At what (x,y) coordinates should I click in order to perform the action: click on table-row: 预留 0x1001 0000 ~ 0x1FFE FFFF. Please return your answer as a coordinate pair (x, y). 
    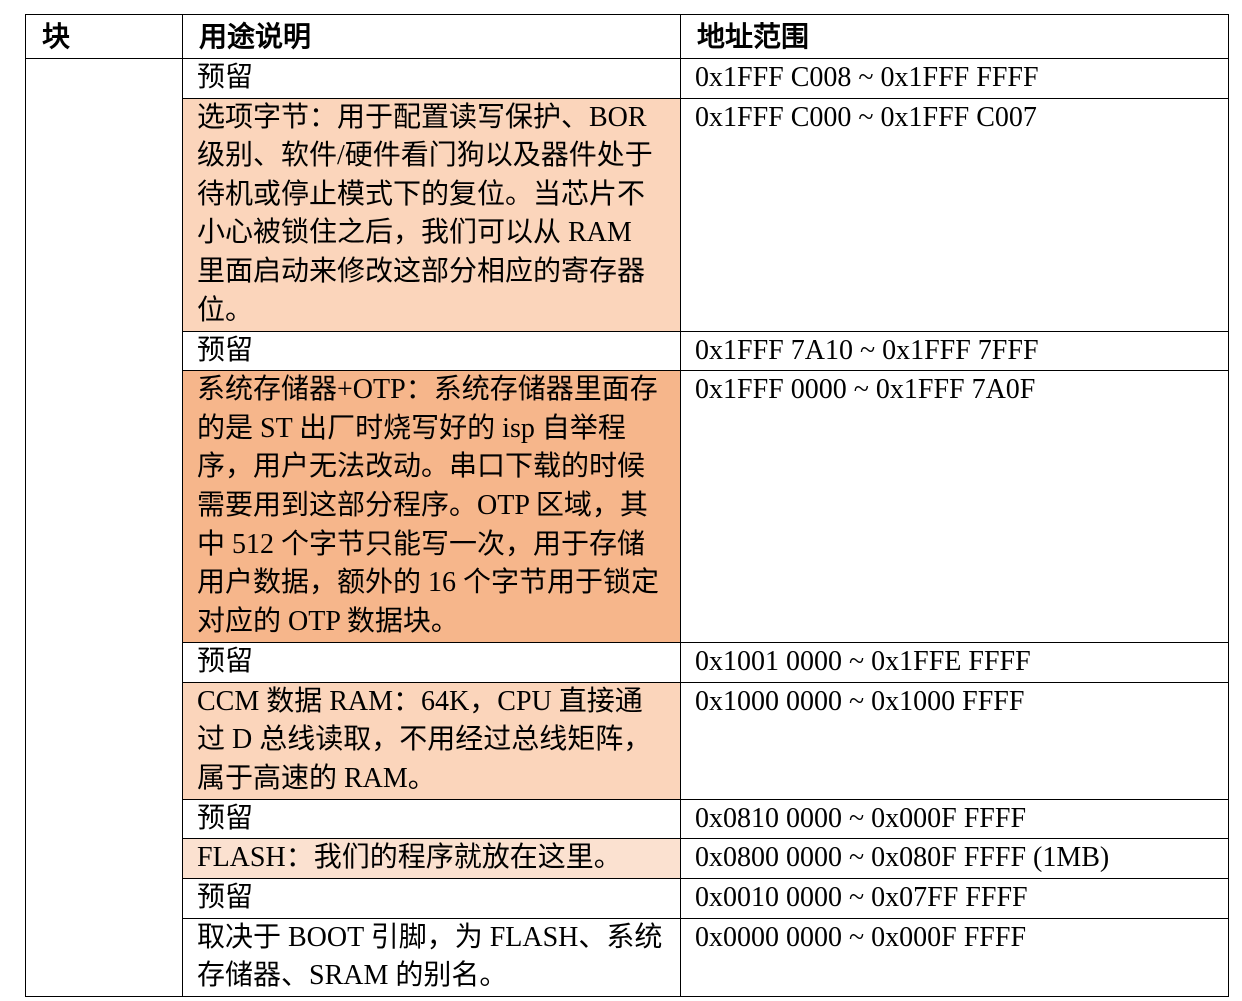
    Looking at the image, I should click on (627, 662).